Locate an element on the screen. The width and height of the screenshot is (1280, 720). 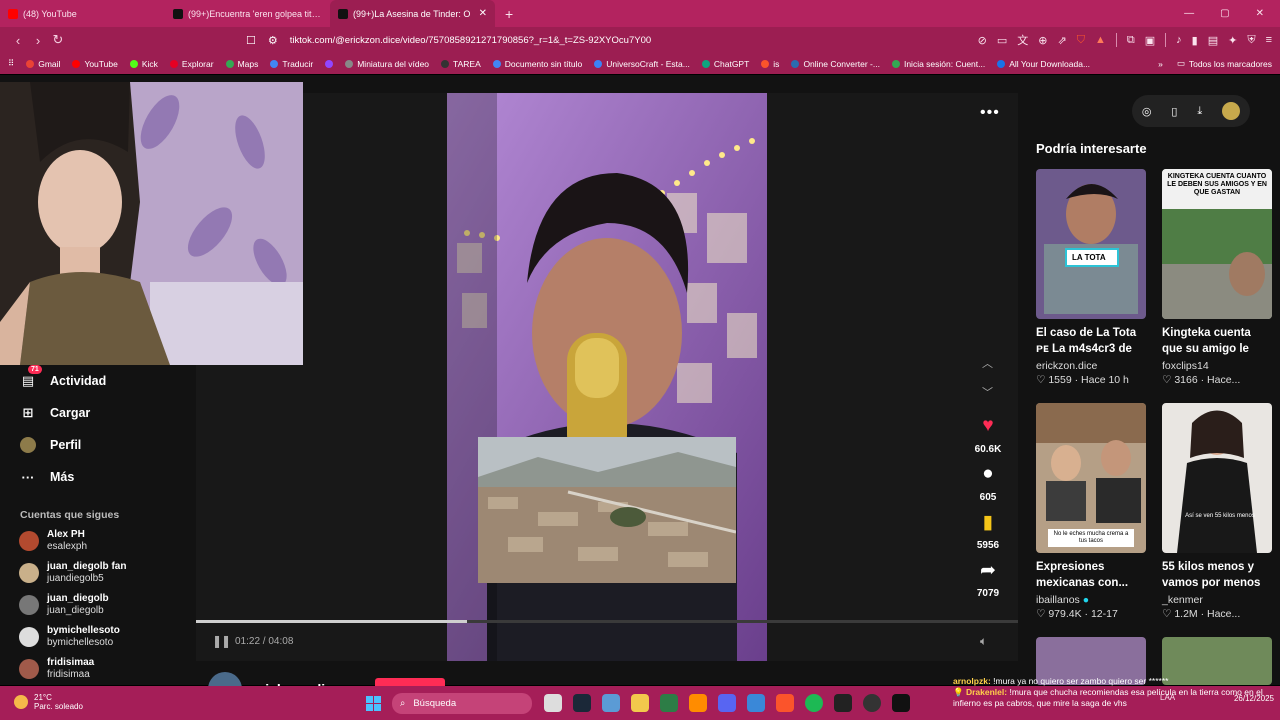
following-item: Alex PH esalexph is located at coordinates (98, 541).